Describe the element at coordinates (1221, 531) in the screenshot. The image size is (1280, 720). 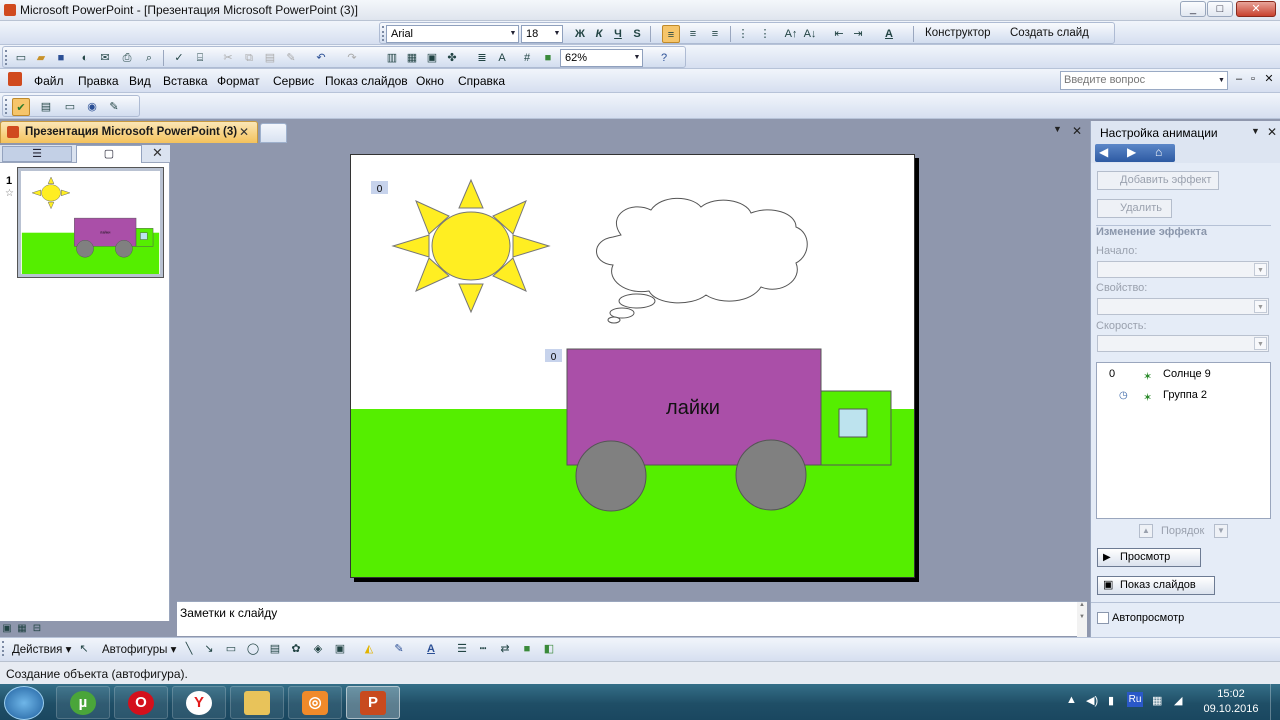
I see `move-down-icon: ▼` at that location.